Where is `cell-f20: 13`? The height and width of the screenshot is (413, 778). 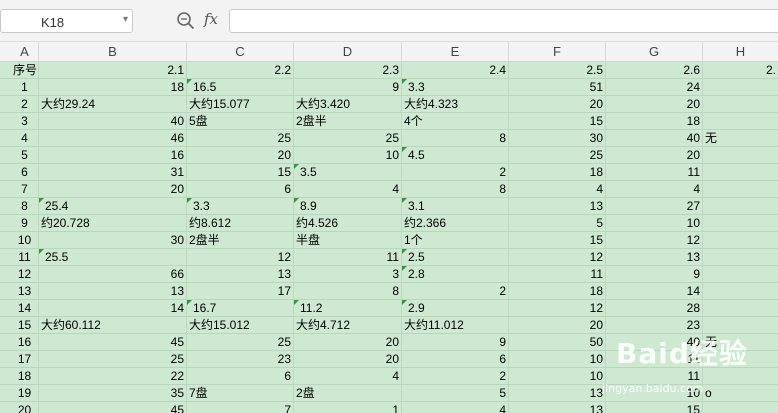
cell-f20: 13 is located at coordinates (557, 393).